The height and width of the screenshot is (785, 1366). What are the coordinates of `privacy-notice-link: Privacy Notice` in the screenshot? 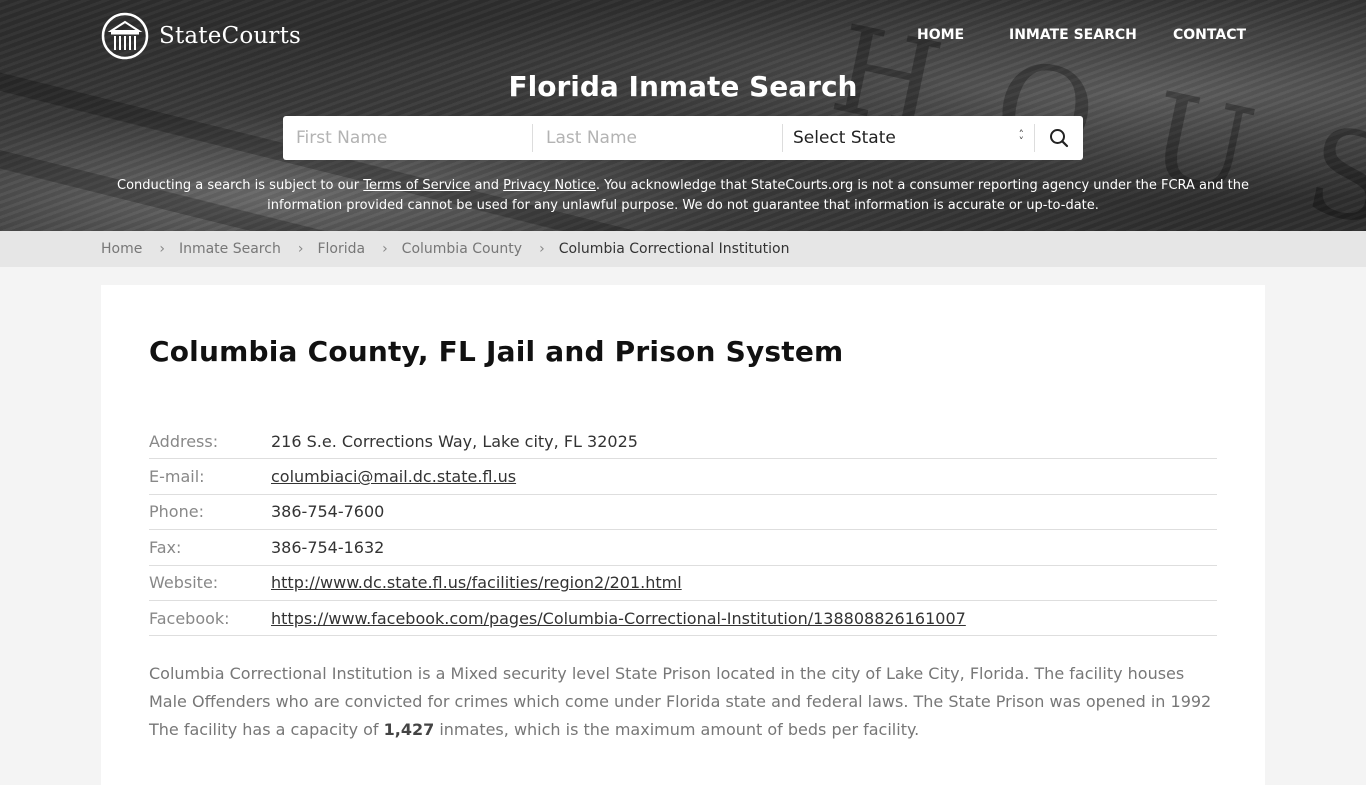 It's located at (549, 185).